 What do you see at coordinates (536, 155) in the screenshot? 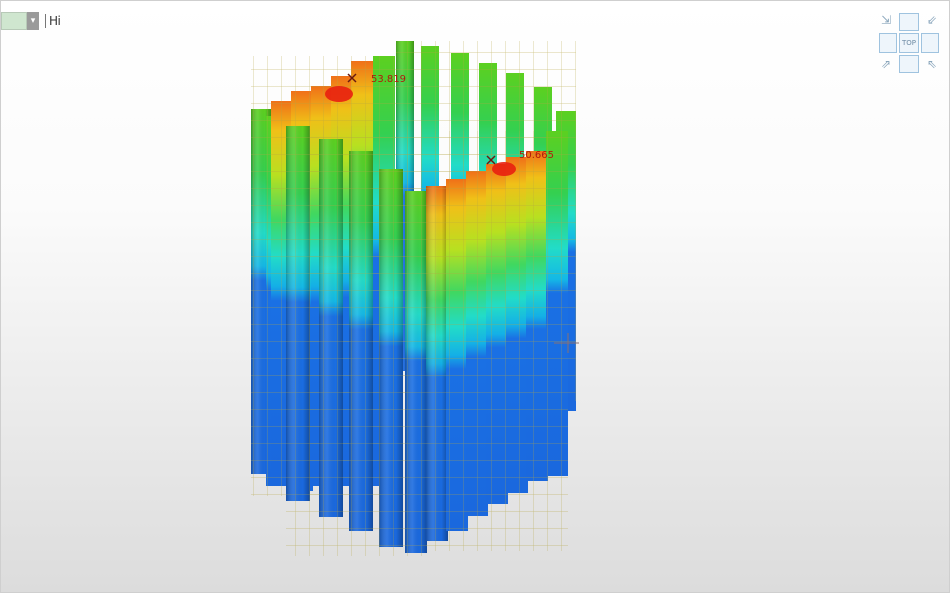
I see `probe-value-2: 50.665` at bounding box center [536, 155].